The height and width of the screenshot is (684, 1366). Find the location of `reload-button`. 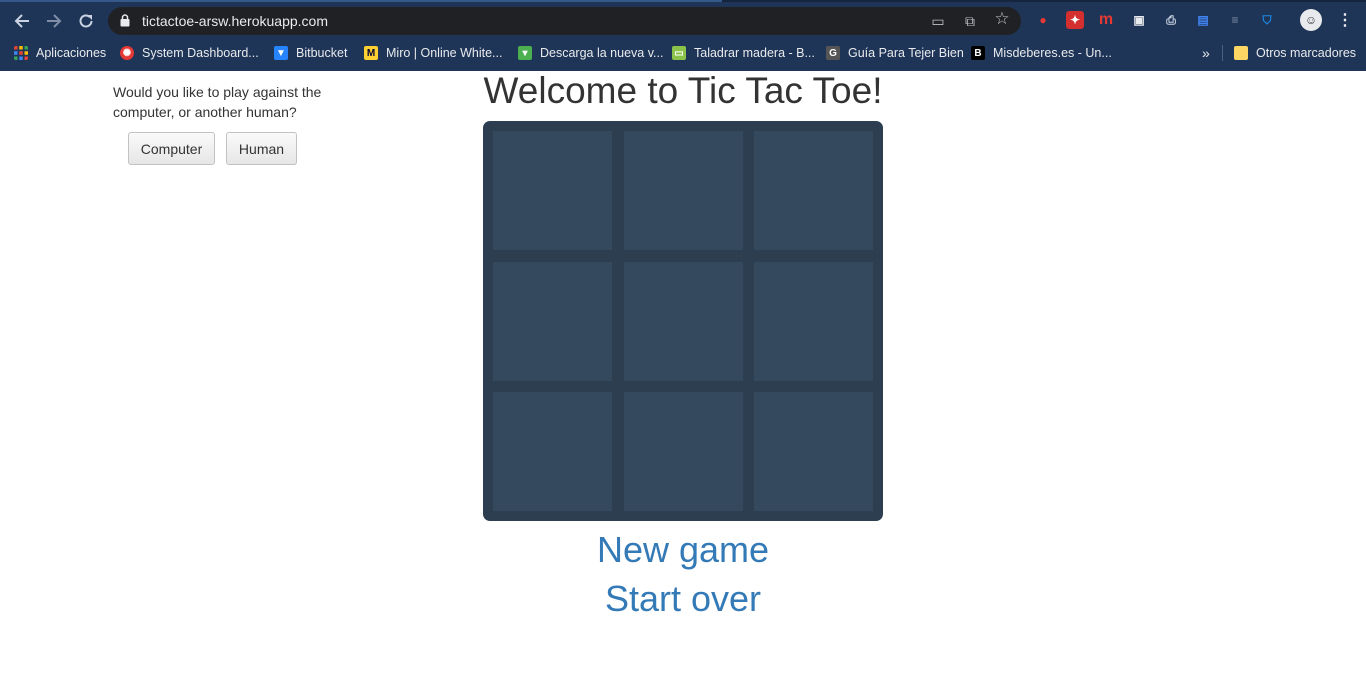

reload-button is located at coordinates (86, 21).